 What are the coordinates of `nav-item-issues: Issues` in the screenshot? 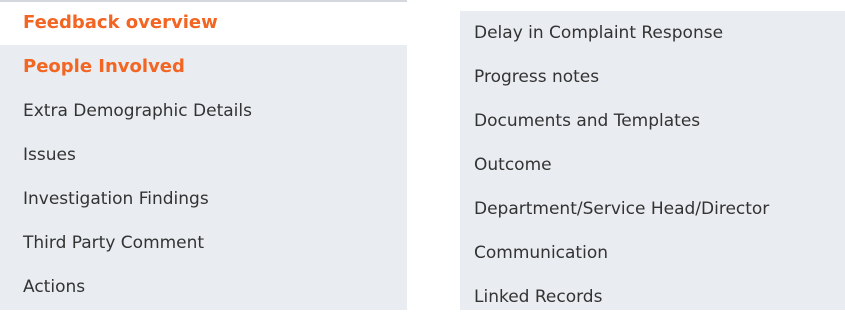 It's located at (203, 155).